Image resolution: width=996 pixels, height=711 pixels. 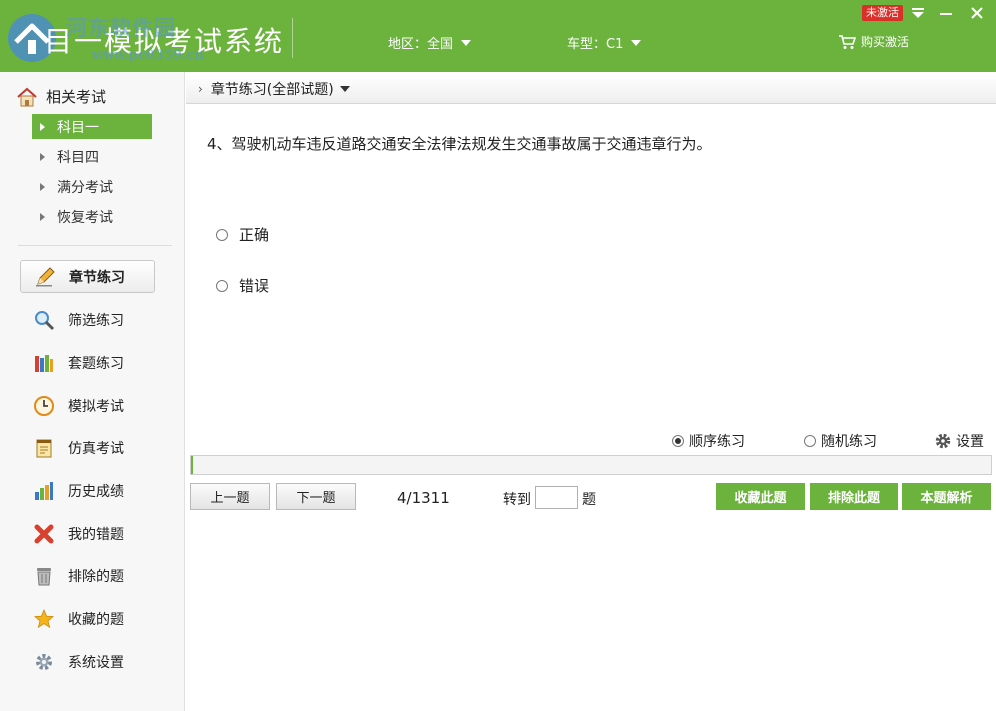 I want to click on question-text: 4、驾驶机动车违反道路交通安全法律法规发生交通事故属于交通违章行为。, so click(x=459, y=144).